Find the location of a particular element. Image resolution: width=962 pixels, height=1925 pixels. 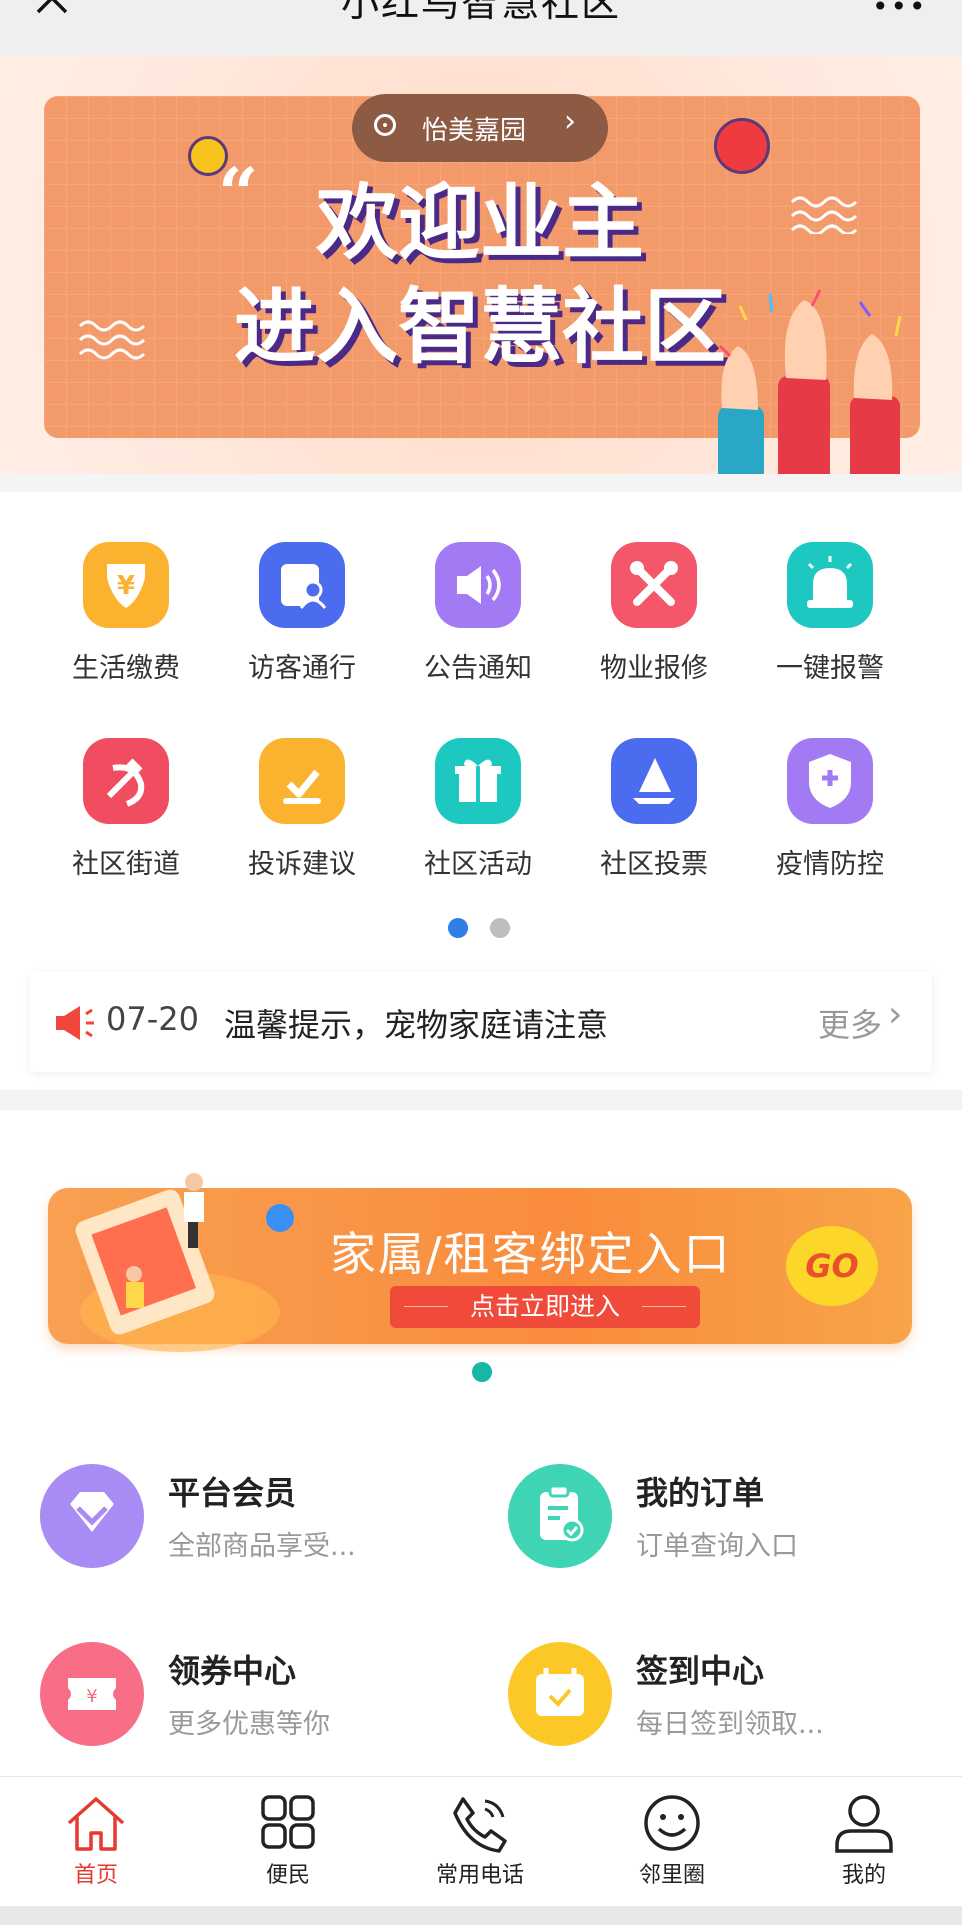

coupon-icon: ¥ is located at coordinates (92, 1694).